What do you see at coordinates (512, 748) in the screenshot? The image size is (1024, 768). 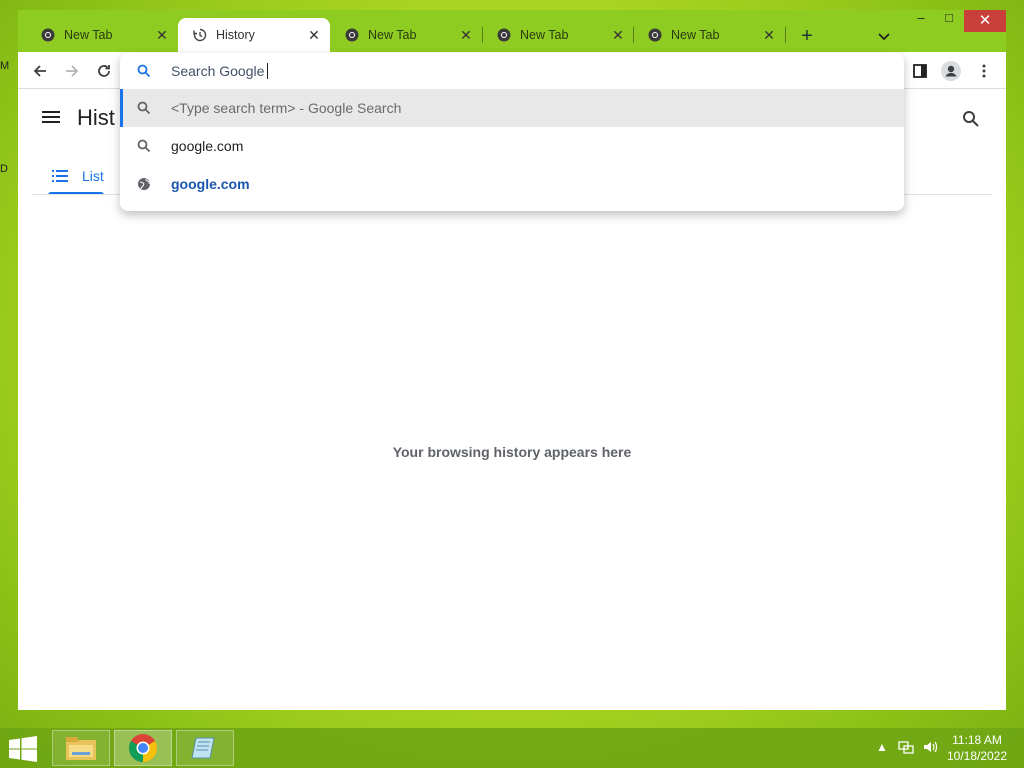 I see `taskbar: ▲ 11:18 AM 10/18/2022` at bounding box center [512, 748].